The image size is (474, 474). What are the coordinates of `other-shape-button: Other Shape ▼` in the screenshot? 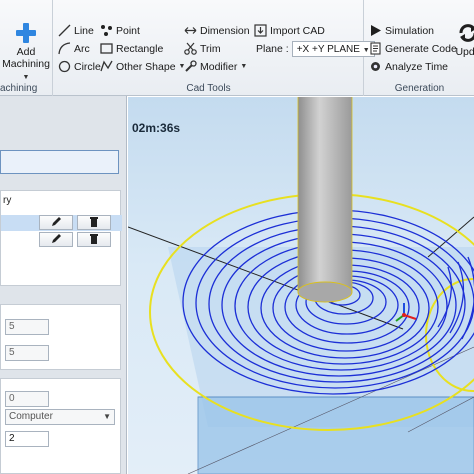 It's located at (142, 66).